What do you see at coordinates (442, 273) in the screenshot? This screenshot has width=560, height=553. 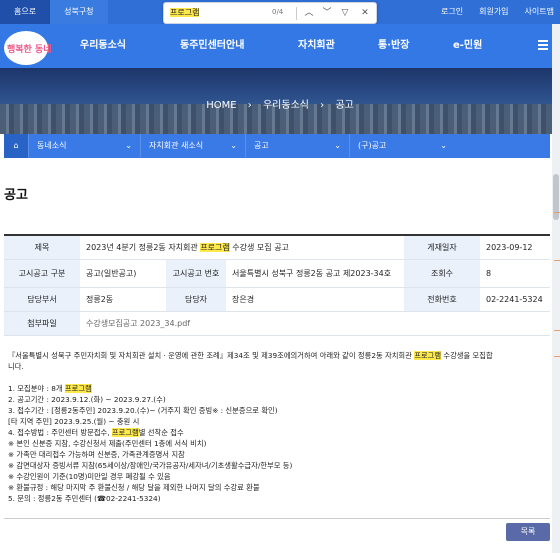 I see `label-views: 조회수` at bounding box center [442, 273].